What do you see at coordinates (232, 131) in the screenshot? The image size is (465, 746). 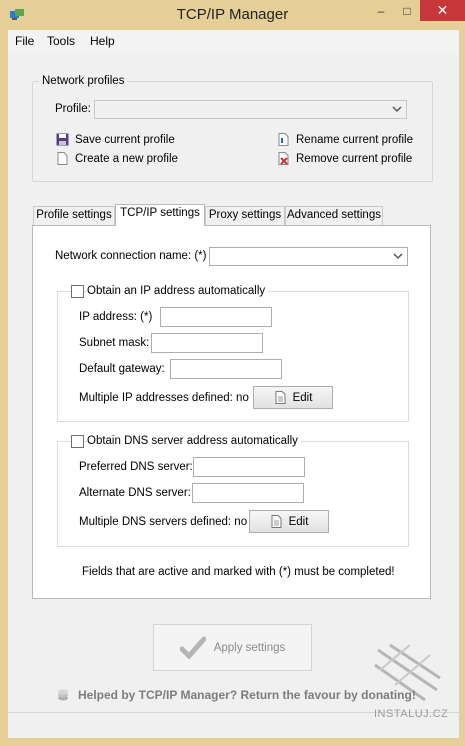 I see `network-profiles-group` at bounding box center [232, 131].